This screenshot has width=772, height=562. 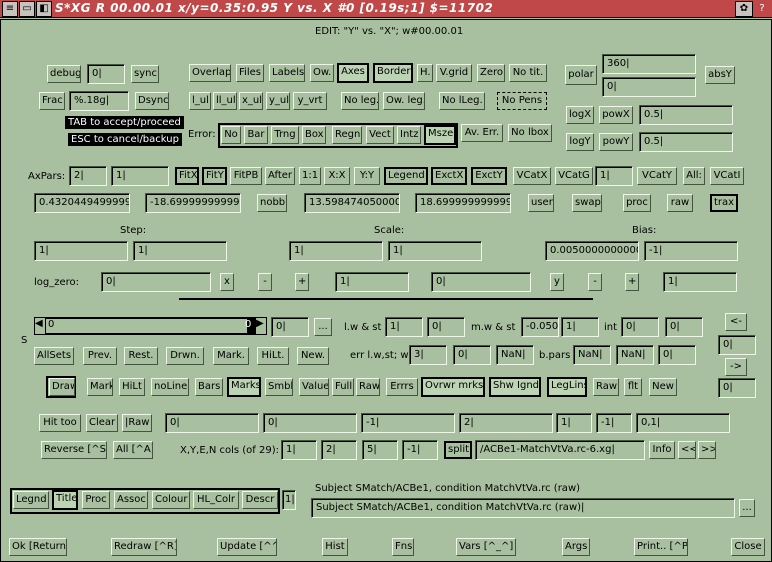 I want to click on tab-legnd: Legnd, so click(x=31, y=500).